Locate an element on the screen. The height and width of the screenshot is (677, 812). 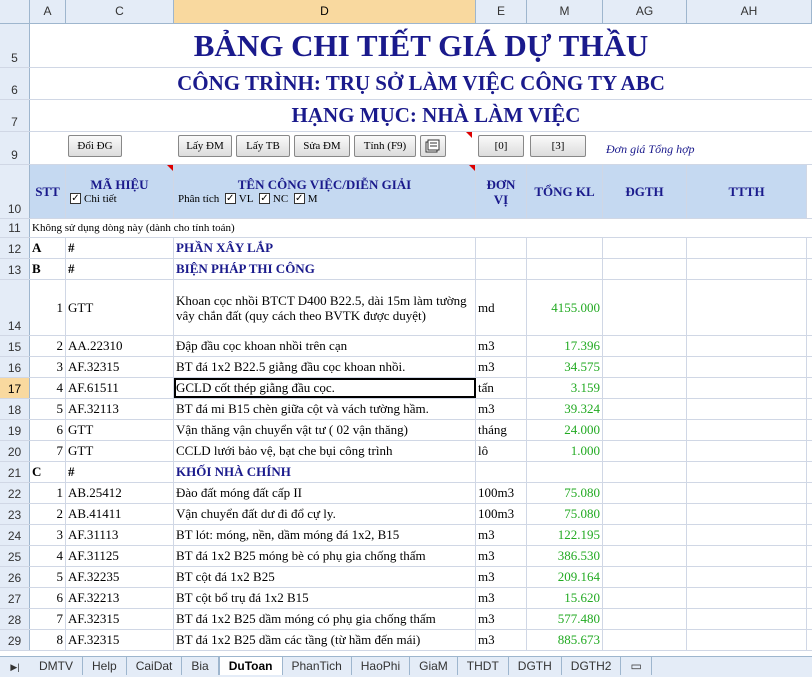
cell-don-vi: lô is located at coordinates (501, 451).